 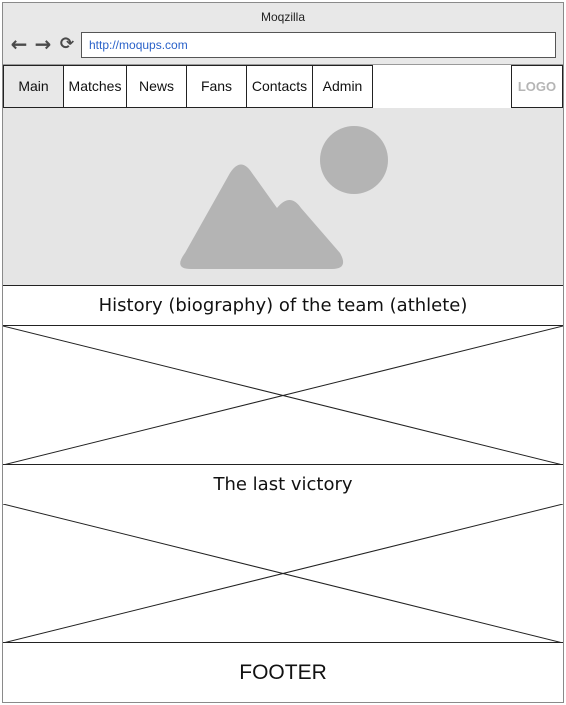 What do you see at coordinates (67, 44) in the screenshot?
I see `reload-icon: ⟳` at bounding box center [67, 44].